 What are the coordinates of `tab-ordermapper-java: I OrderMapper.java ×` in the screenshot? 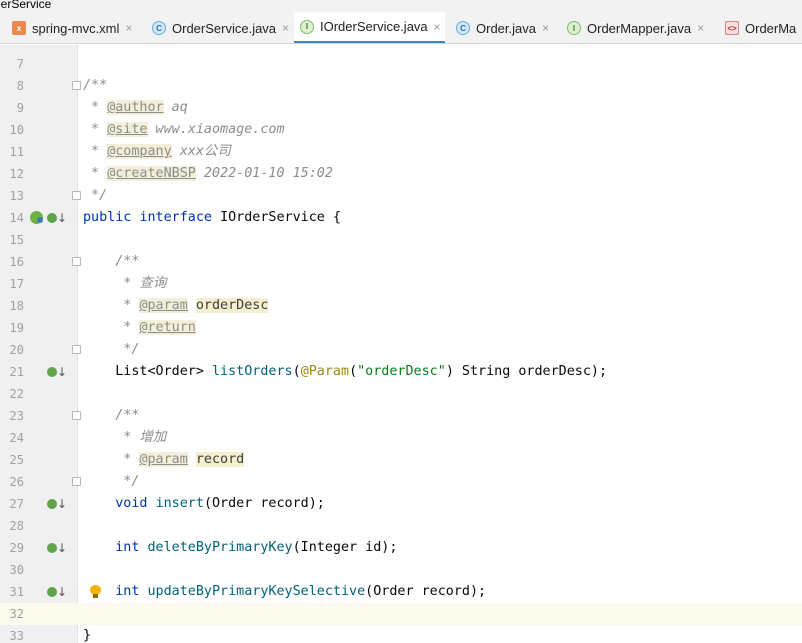 It's located at (638, 27).